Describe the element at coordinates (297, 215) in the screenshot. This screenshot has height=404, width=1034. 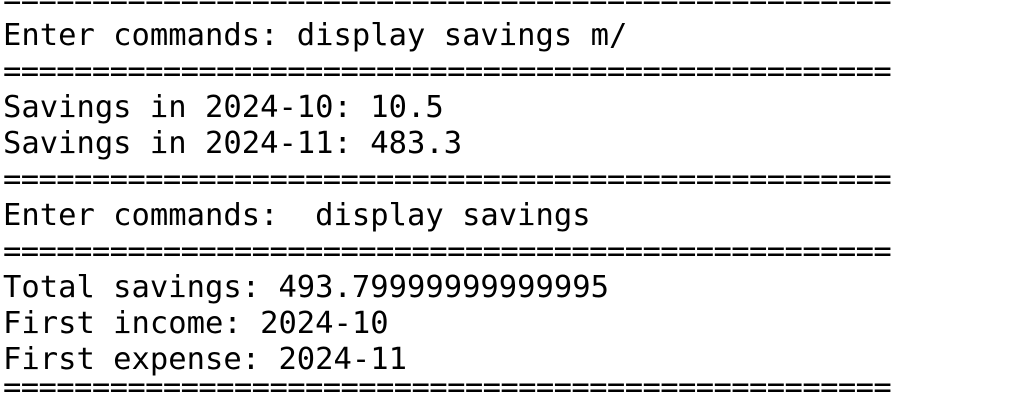
I see `command-prompt-line: Enter commands: display savings` at that location.